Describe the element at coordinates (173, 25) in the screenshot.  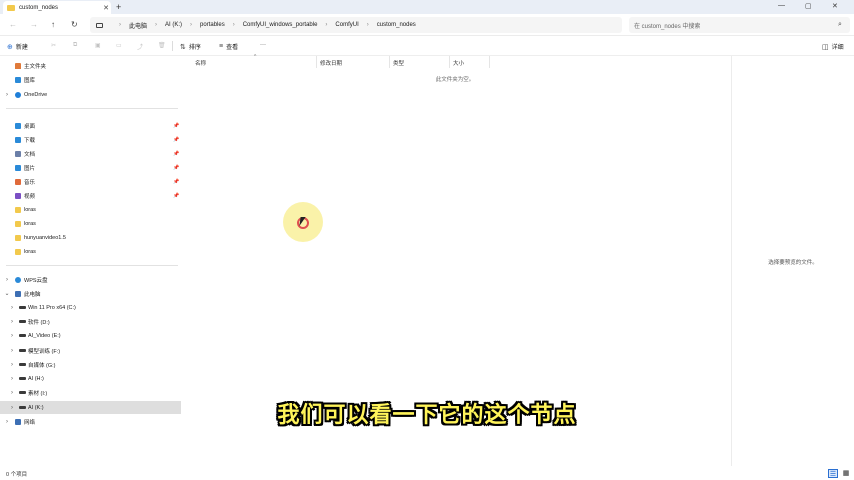
I see `breadcrumb-drive-k: AI (K:)` at that location.